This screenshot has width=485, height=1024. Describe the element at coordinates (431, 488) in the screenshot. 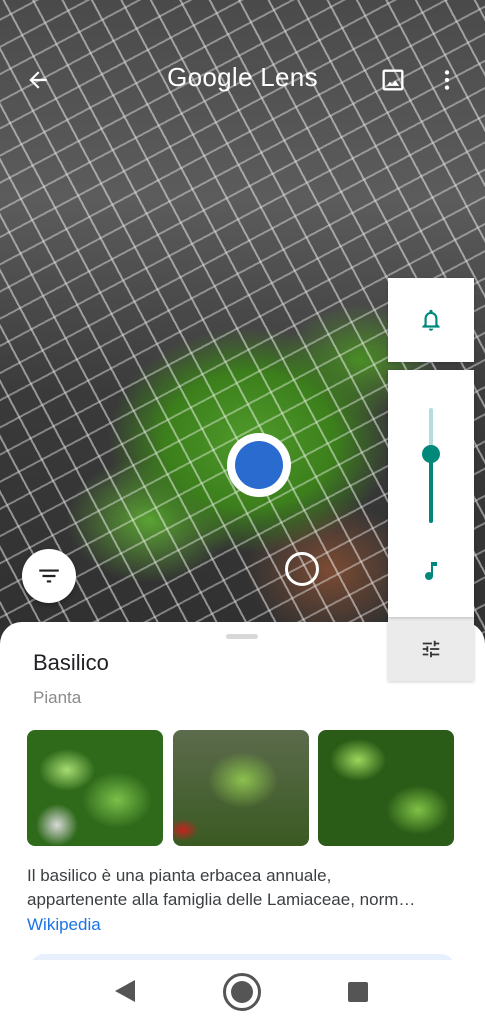

I see `volume-slider-fill` at that location.